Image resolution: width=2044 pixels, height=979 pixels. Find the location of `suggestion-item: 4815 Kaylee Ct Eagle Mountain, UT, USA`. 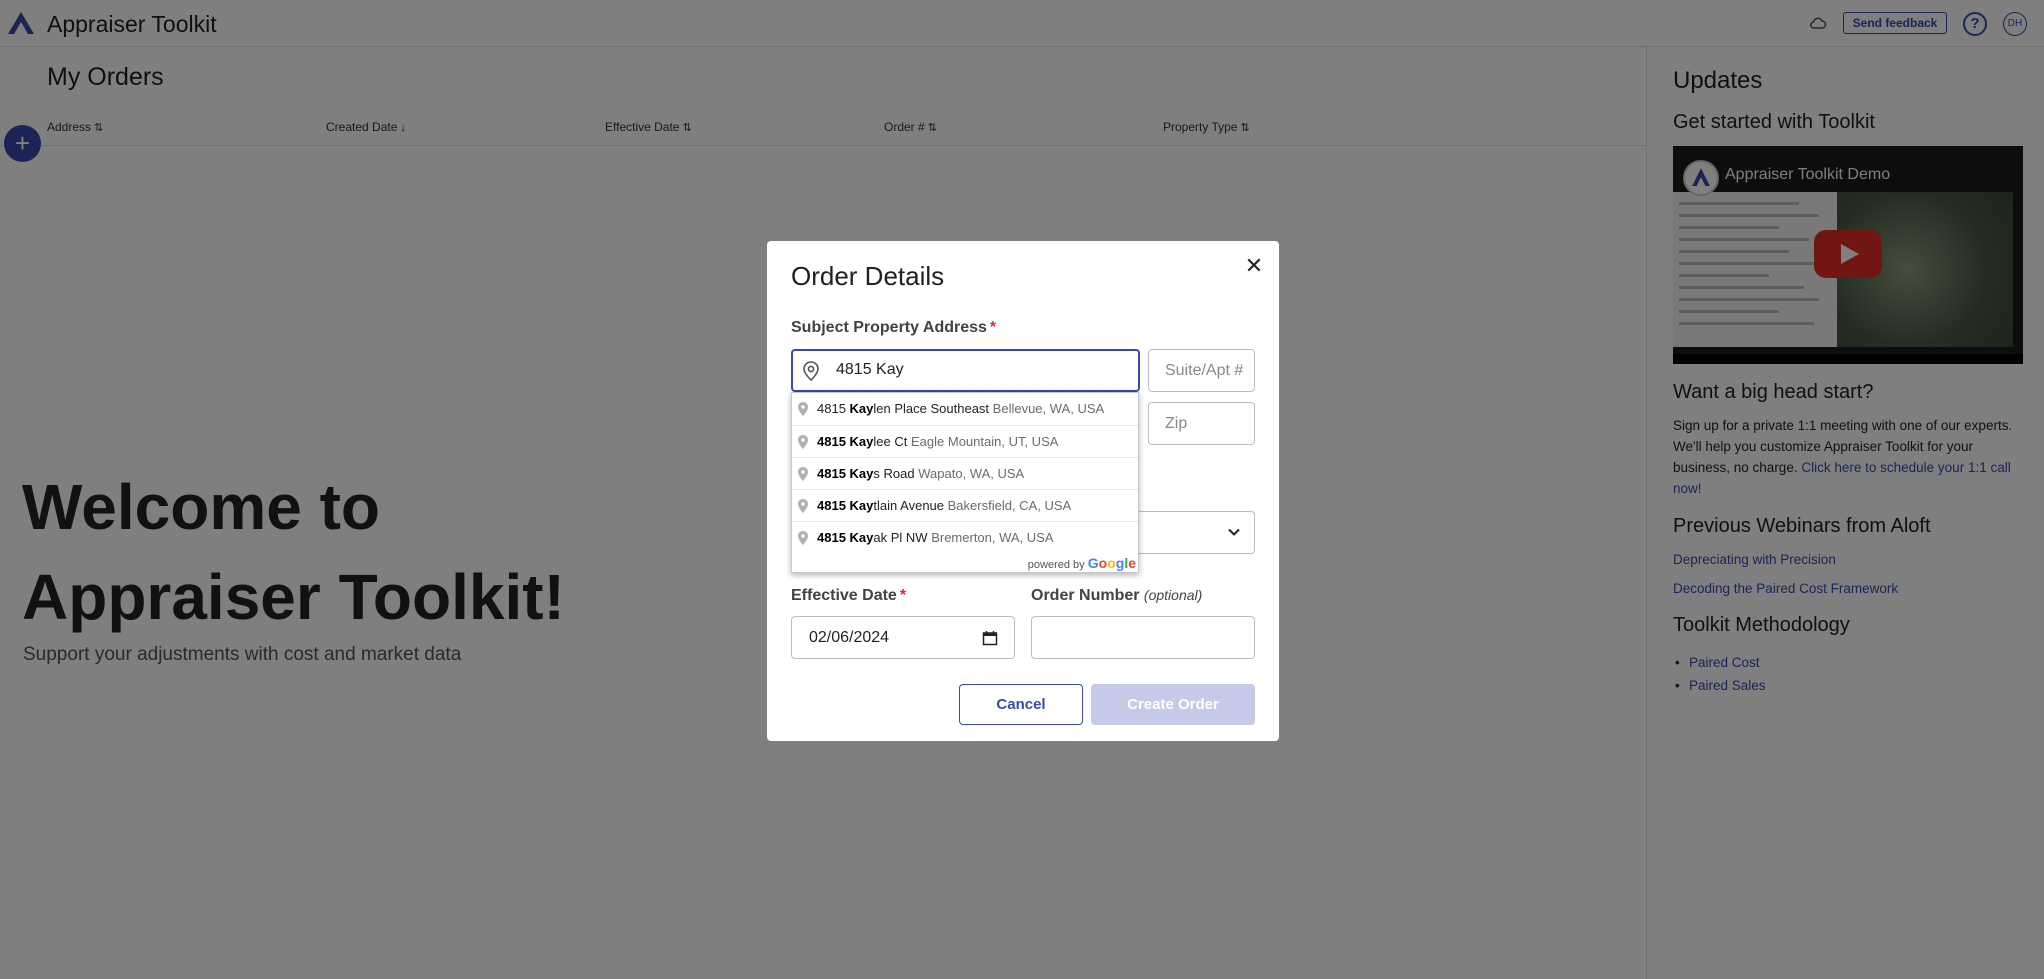

suggestion-item: 4815 Kaylee Ct Eagle Mountain, UT, USA is located at coordinates (965, 441).